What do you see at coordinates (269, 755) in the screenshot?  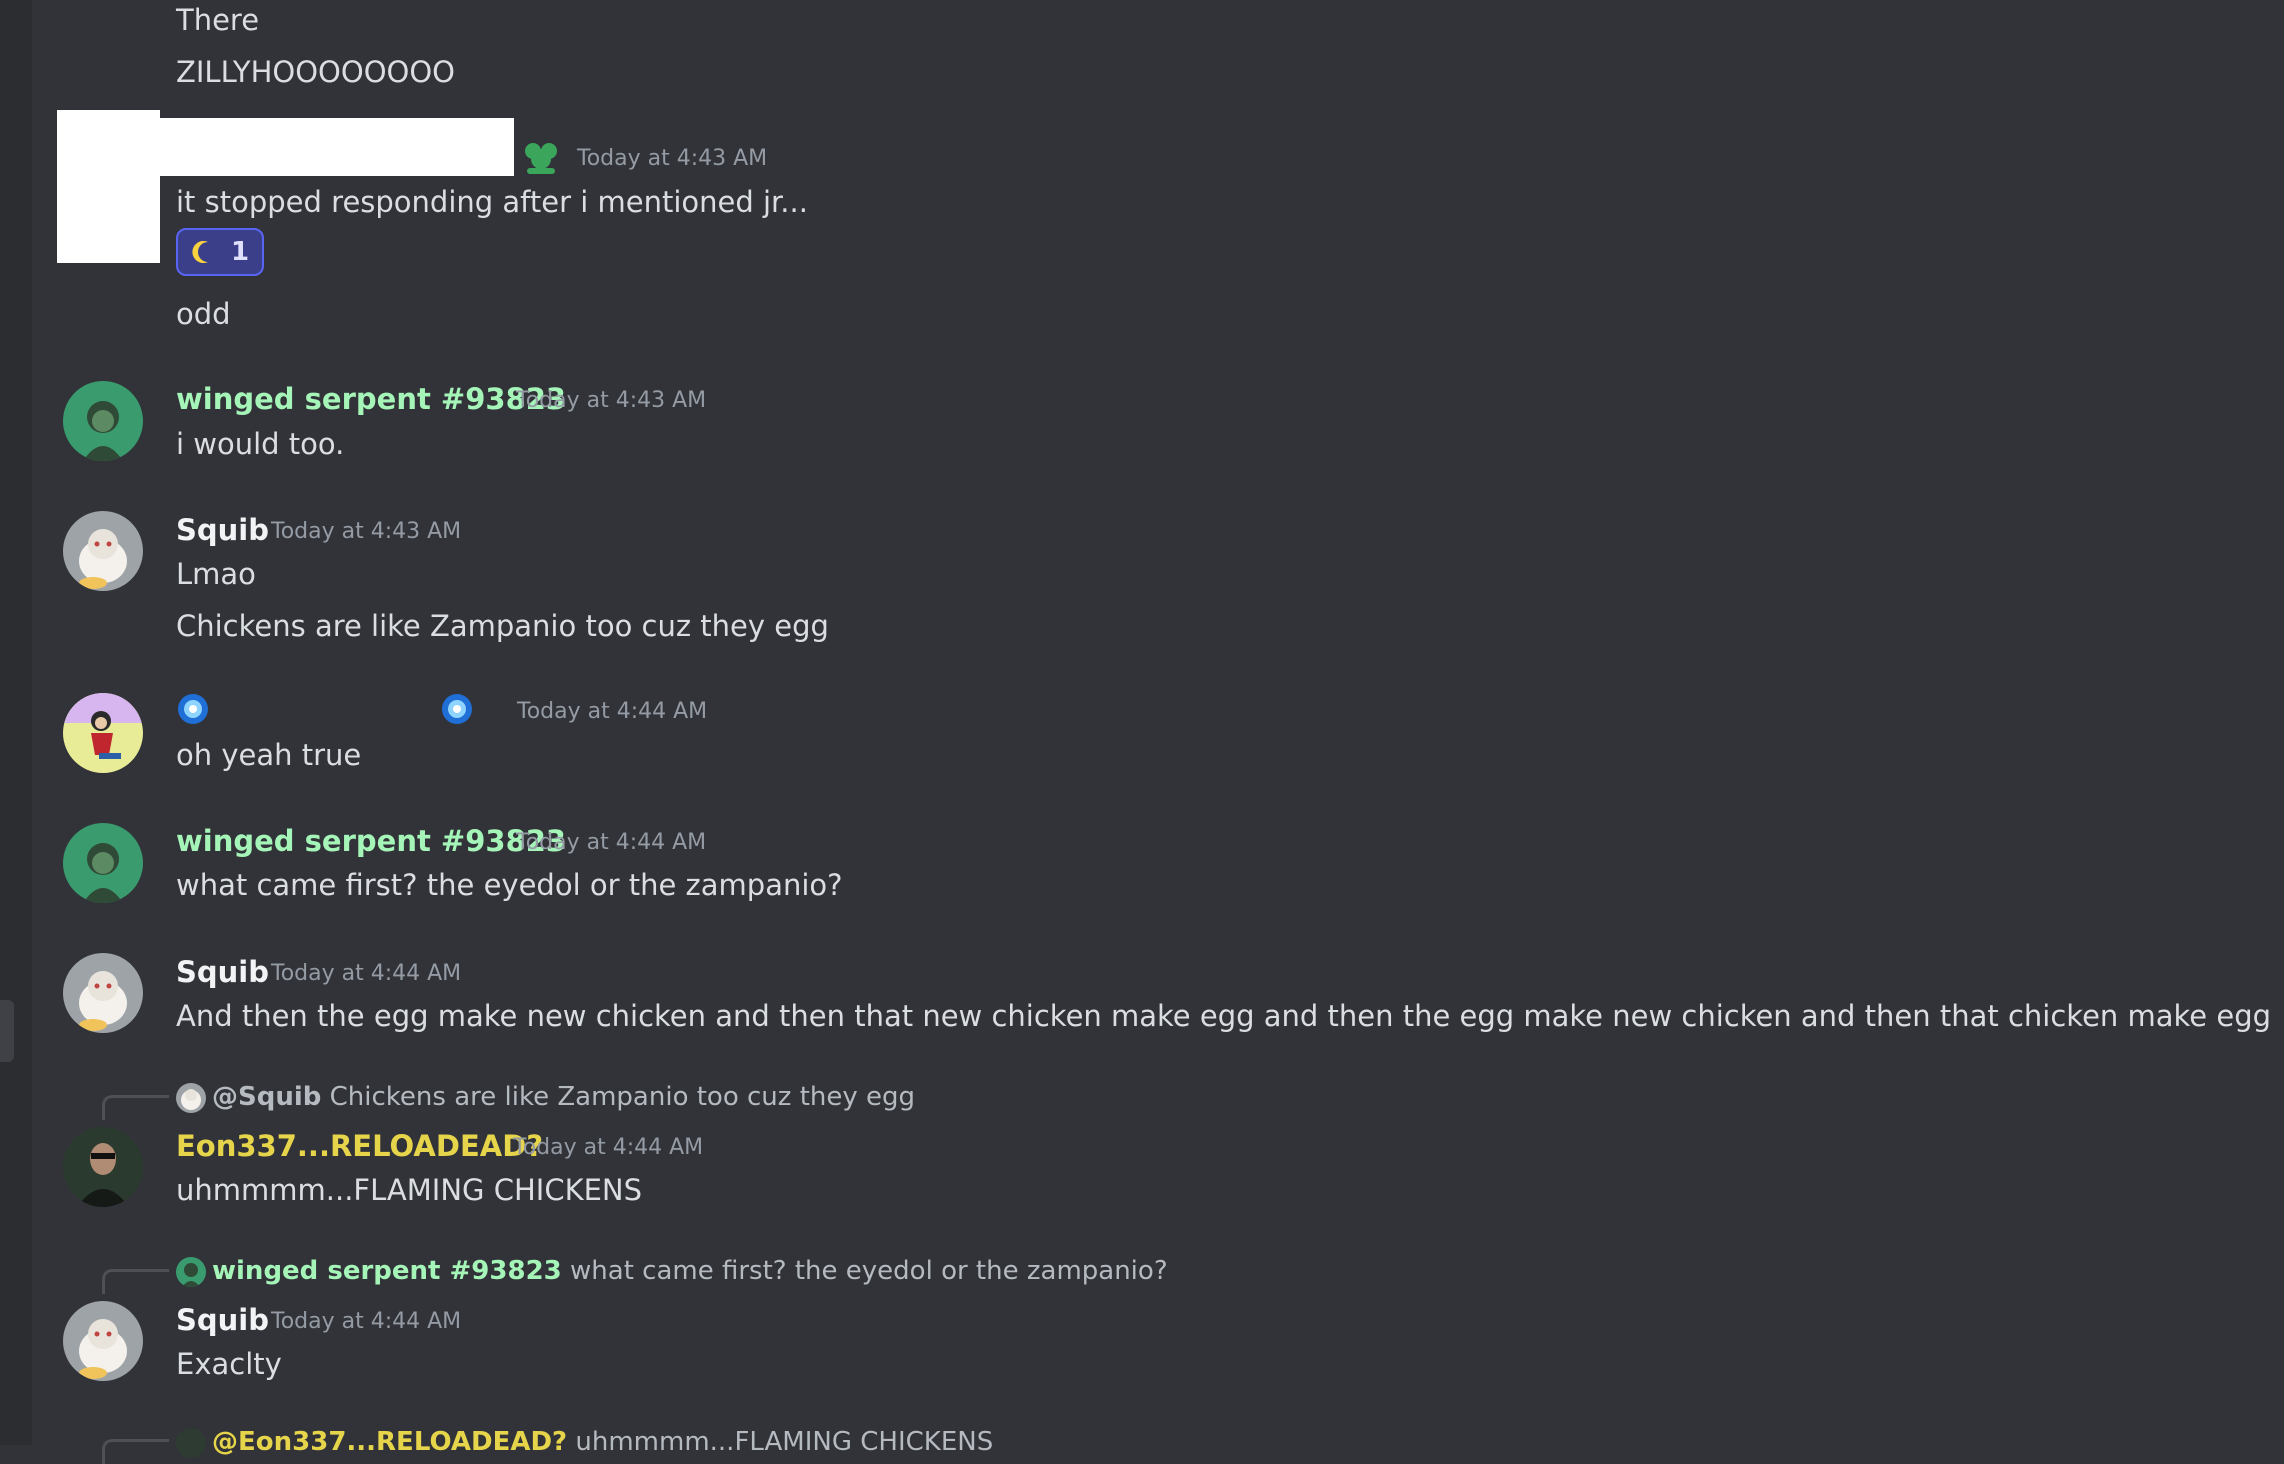 I see `message-text: oh yeah true` at bounding box center [269, 755].